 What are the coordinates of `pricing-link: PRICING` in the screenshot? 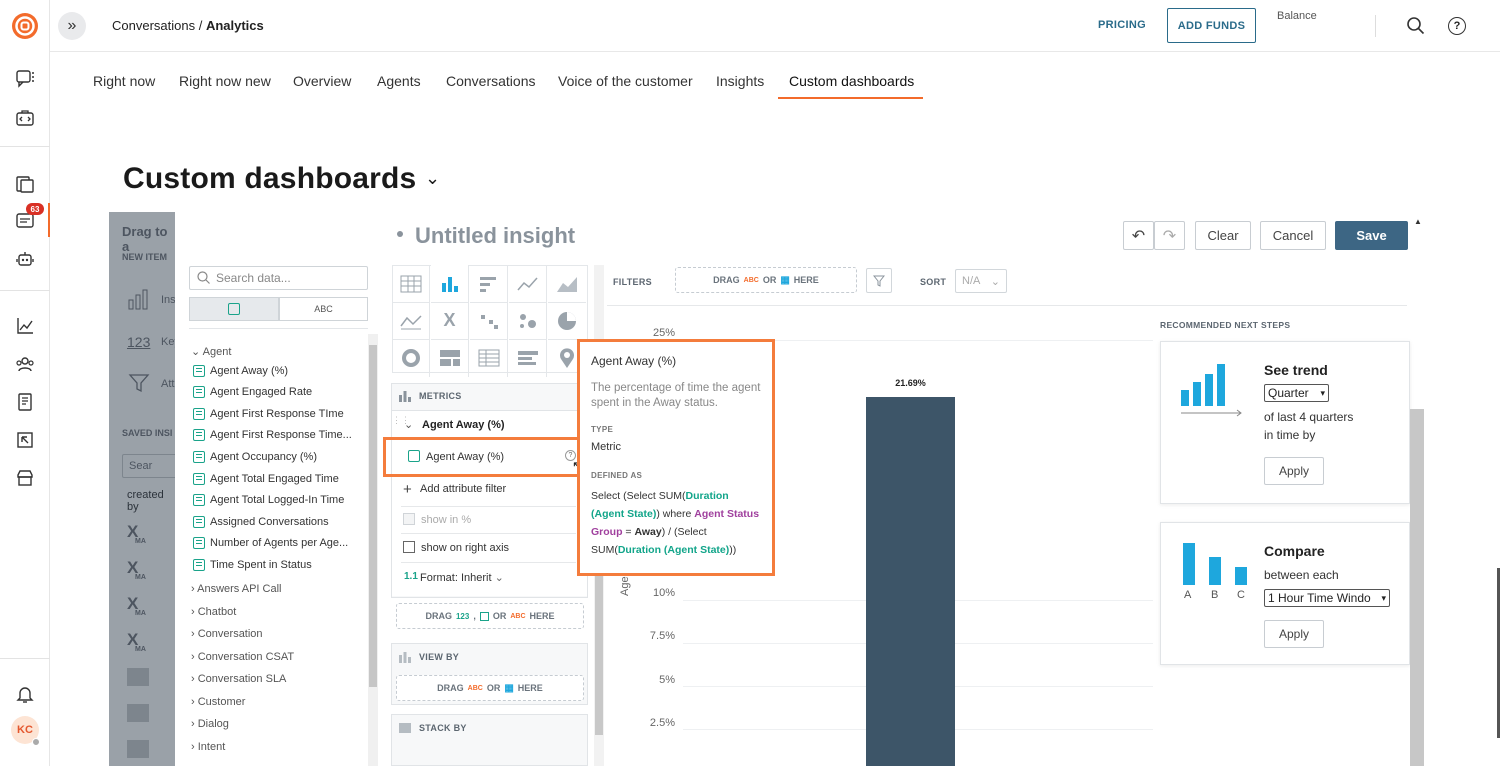 It's located at (1122, 25).